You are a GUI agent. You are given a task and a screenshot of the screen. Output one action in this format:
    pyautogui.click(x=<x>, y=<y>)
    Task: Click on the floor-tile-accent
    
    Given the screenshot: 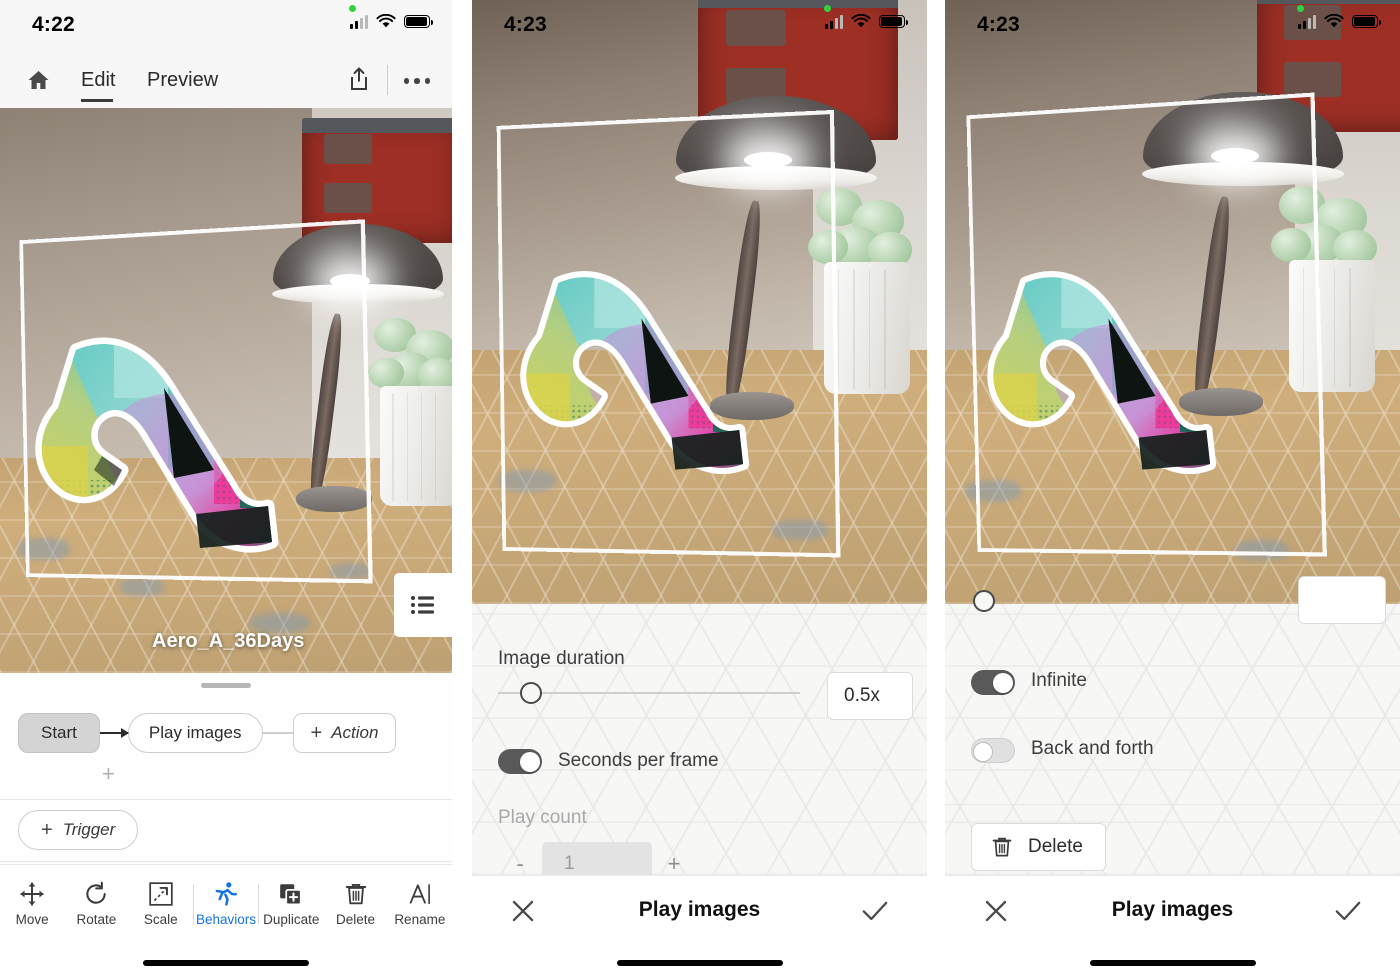 What is the action you would take?
    pyautogui.click(x=142, y=587)
    